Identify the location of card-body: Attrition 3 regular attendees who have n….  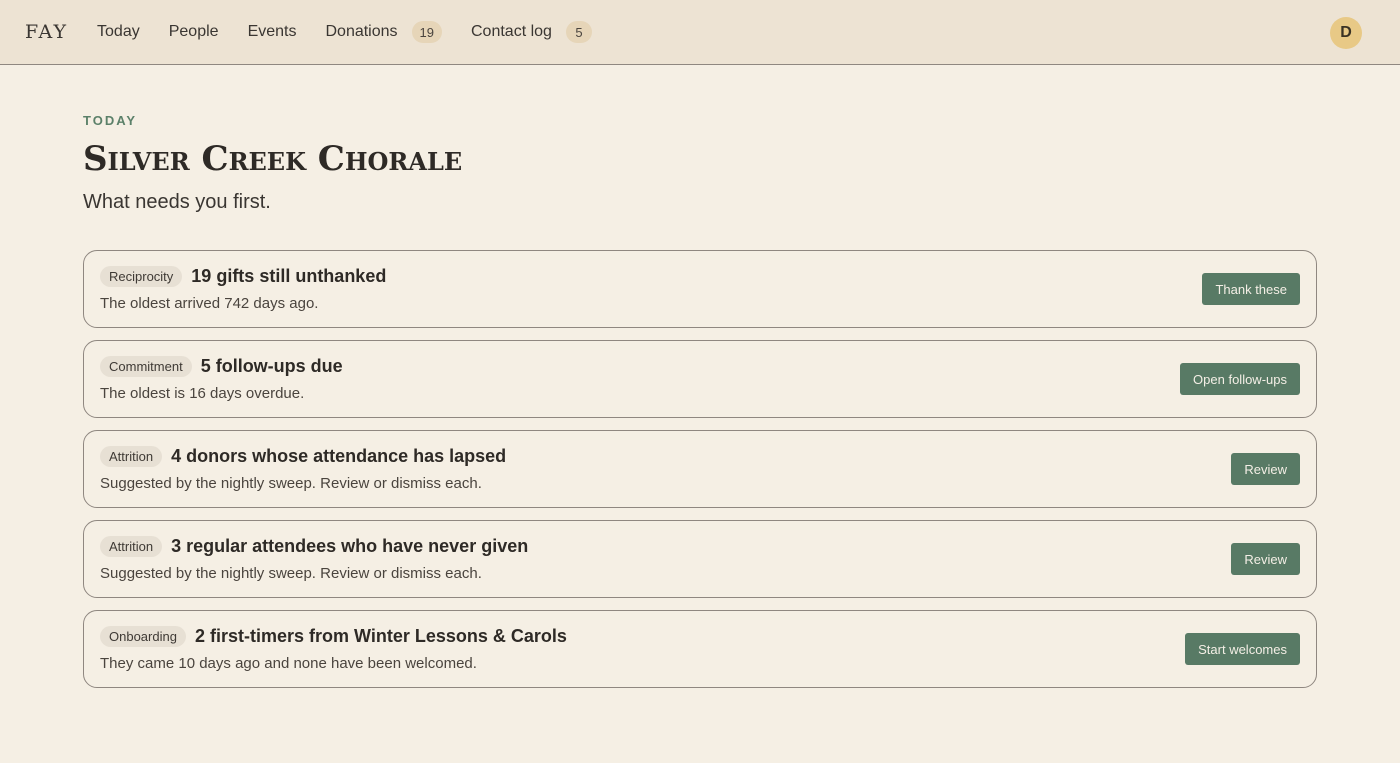
(314, 559).